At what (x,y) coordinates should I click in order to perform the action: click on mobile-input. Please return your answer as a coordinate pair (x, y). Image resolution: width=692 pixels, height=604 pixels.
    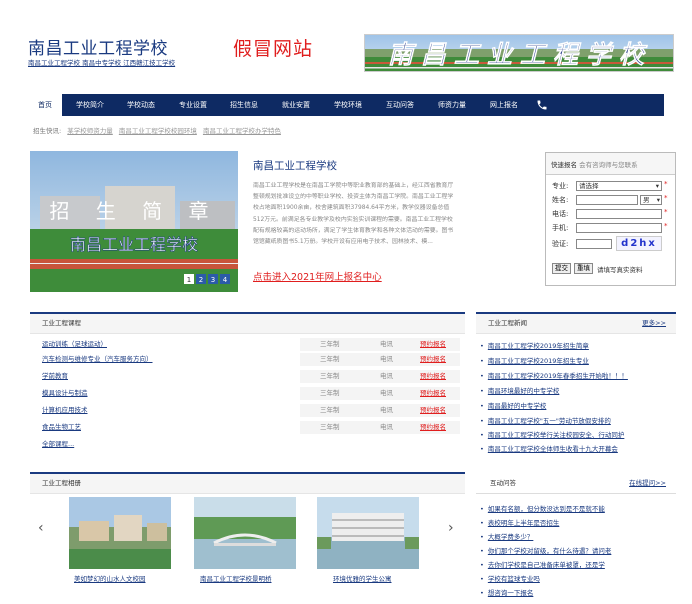
    Looking at the image, I should click on (619, 228).